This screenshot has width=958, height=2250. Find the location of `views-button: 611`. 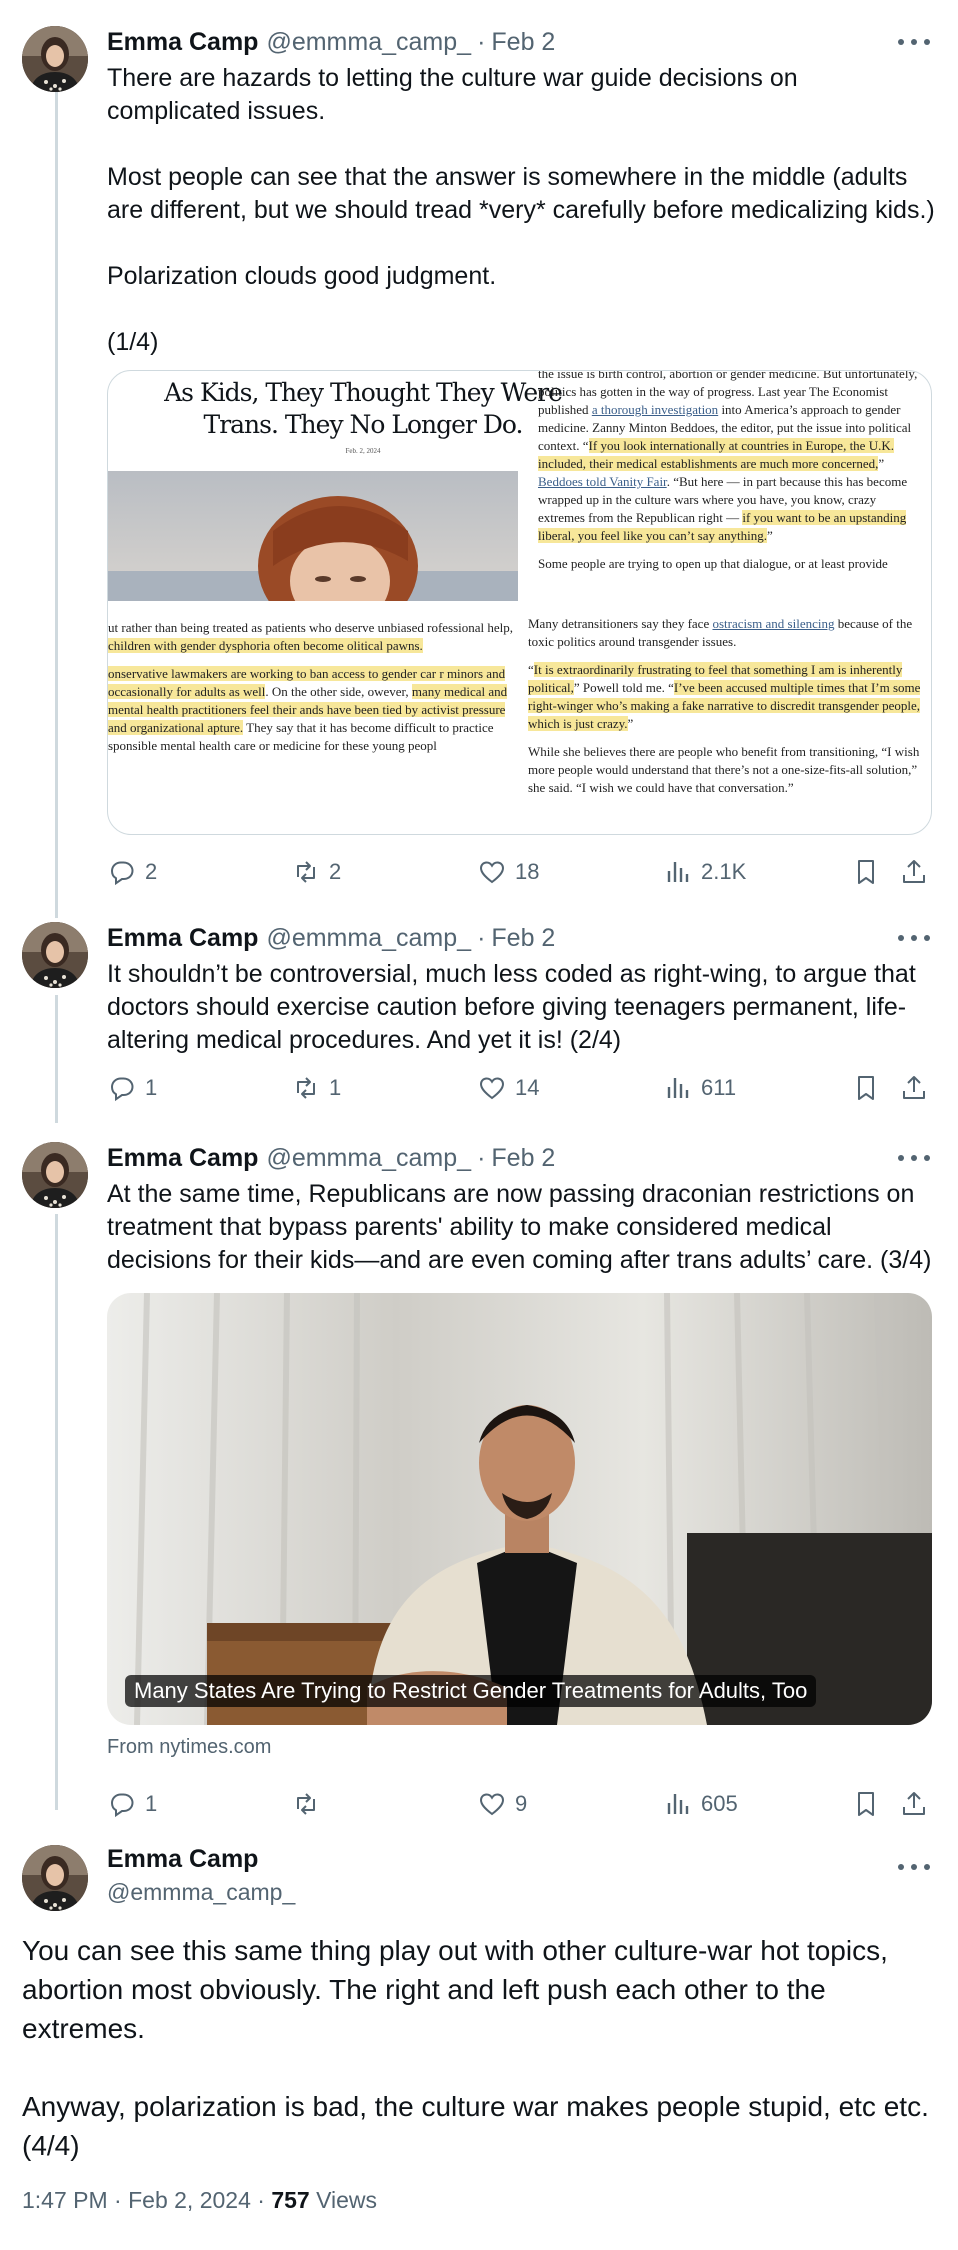

views-button: 611 is located at coordinates (699, 1088).